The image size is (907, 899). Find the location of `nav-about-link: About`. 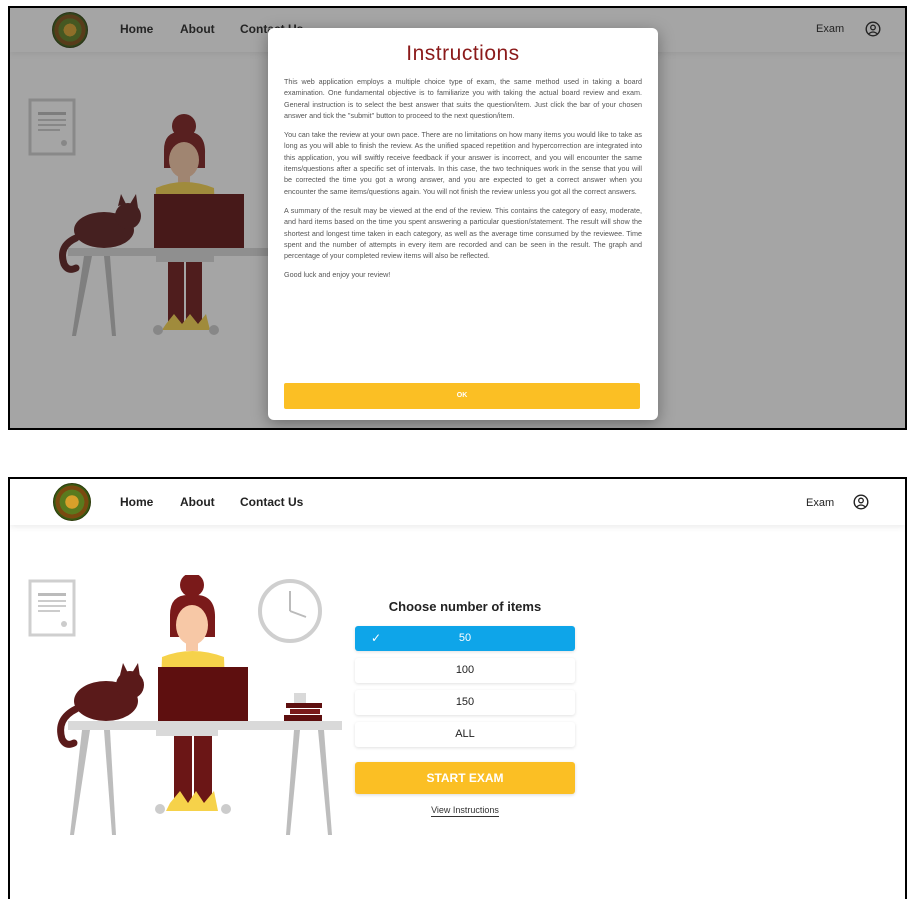

nav-about-link: About is located at coordinates (197, 502).